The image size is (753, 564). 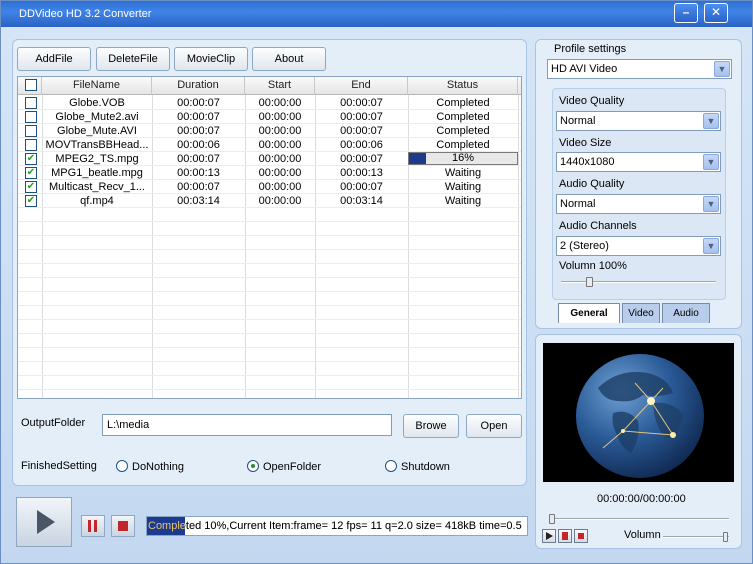 I want to click on column-duration: Duration, so click(x=198, y=86).